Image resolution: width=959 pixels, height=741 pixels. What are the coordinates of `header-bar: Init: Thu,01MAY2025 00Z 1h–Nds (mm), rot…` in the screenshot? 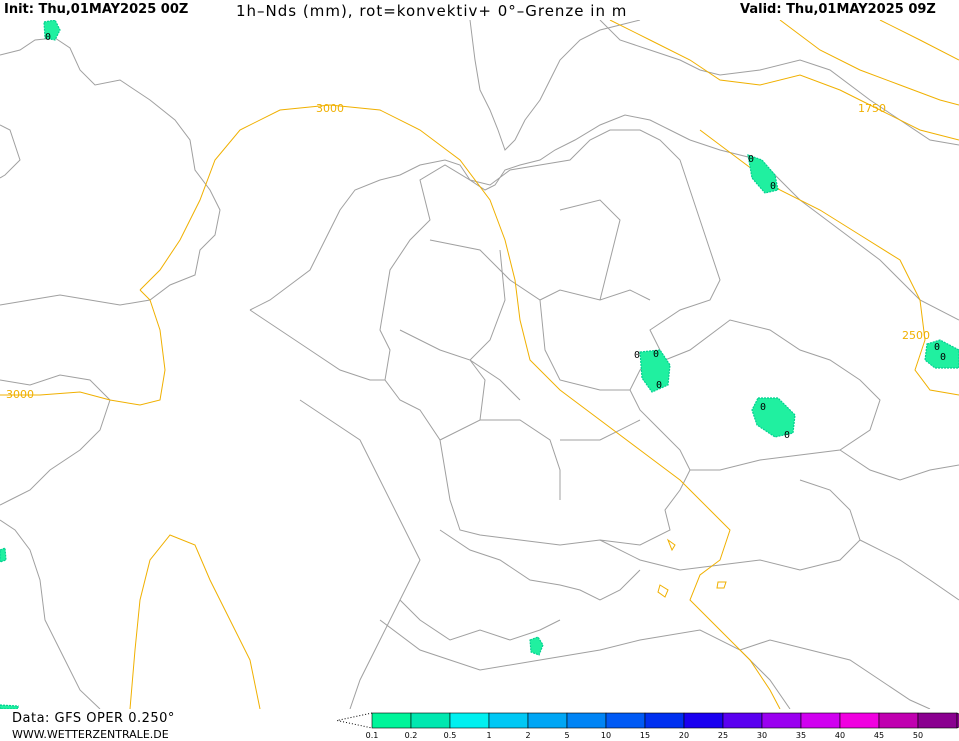 It's located at (479, 10).